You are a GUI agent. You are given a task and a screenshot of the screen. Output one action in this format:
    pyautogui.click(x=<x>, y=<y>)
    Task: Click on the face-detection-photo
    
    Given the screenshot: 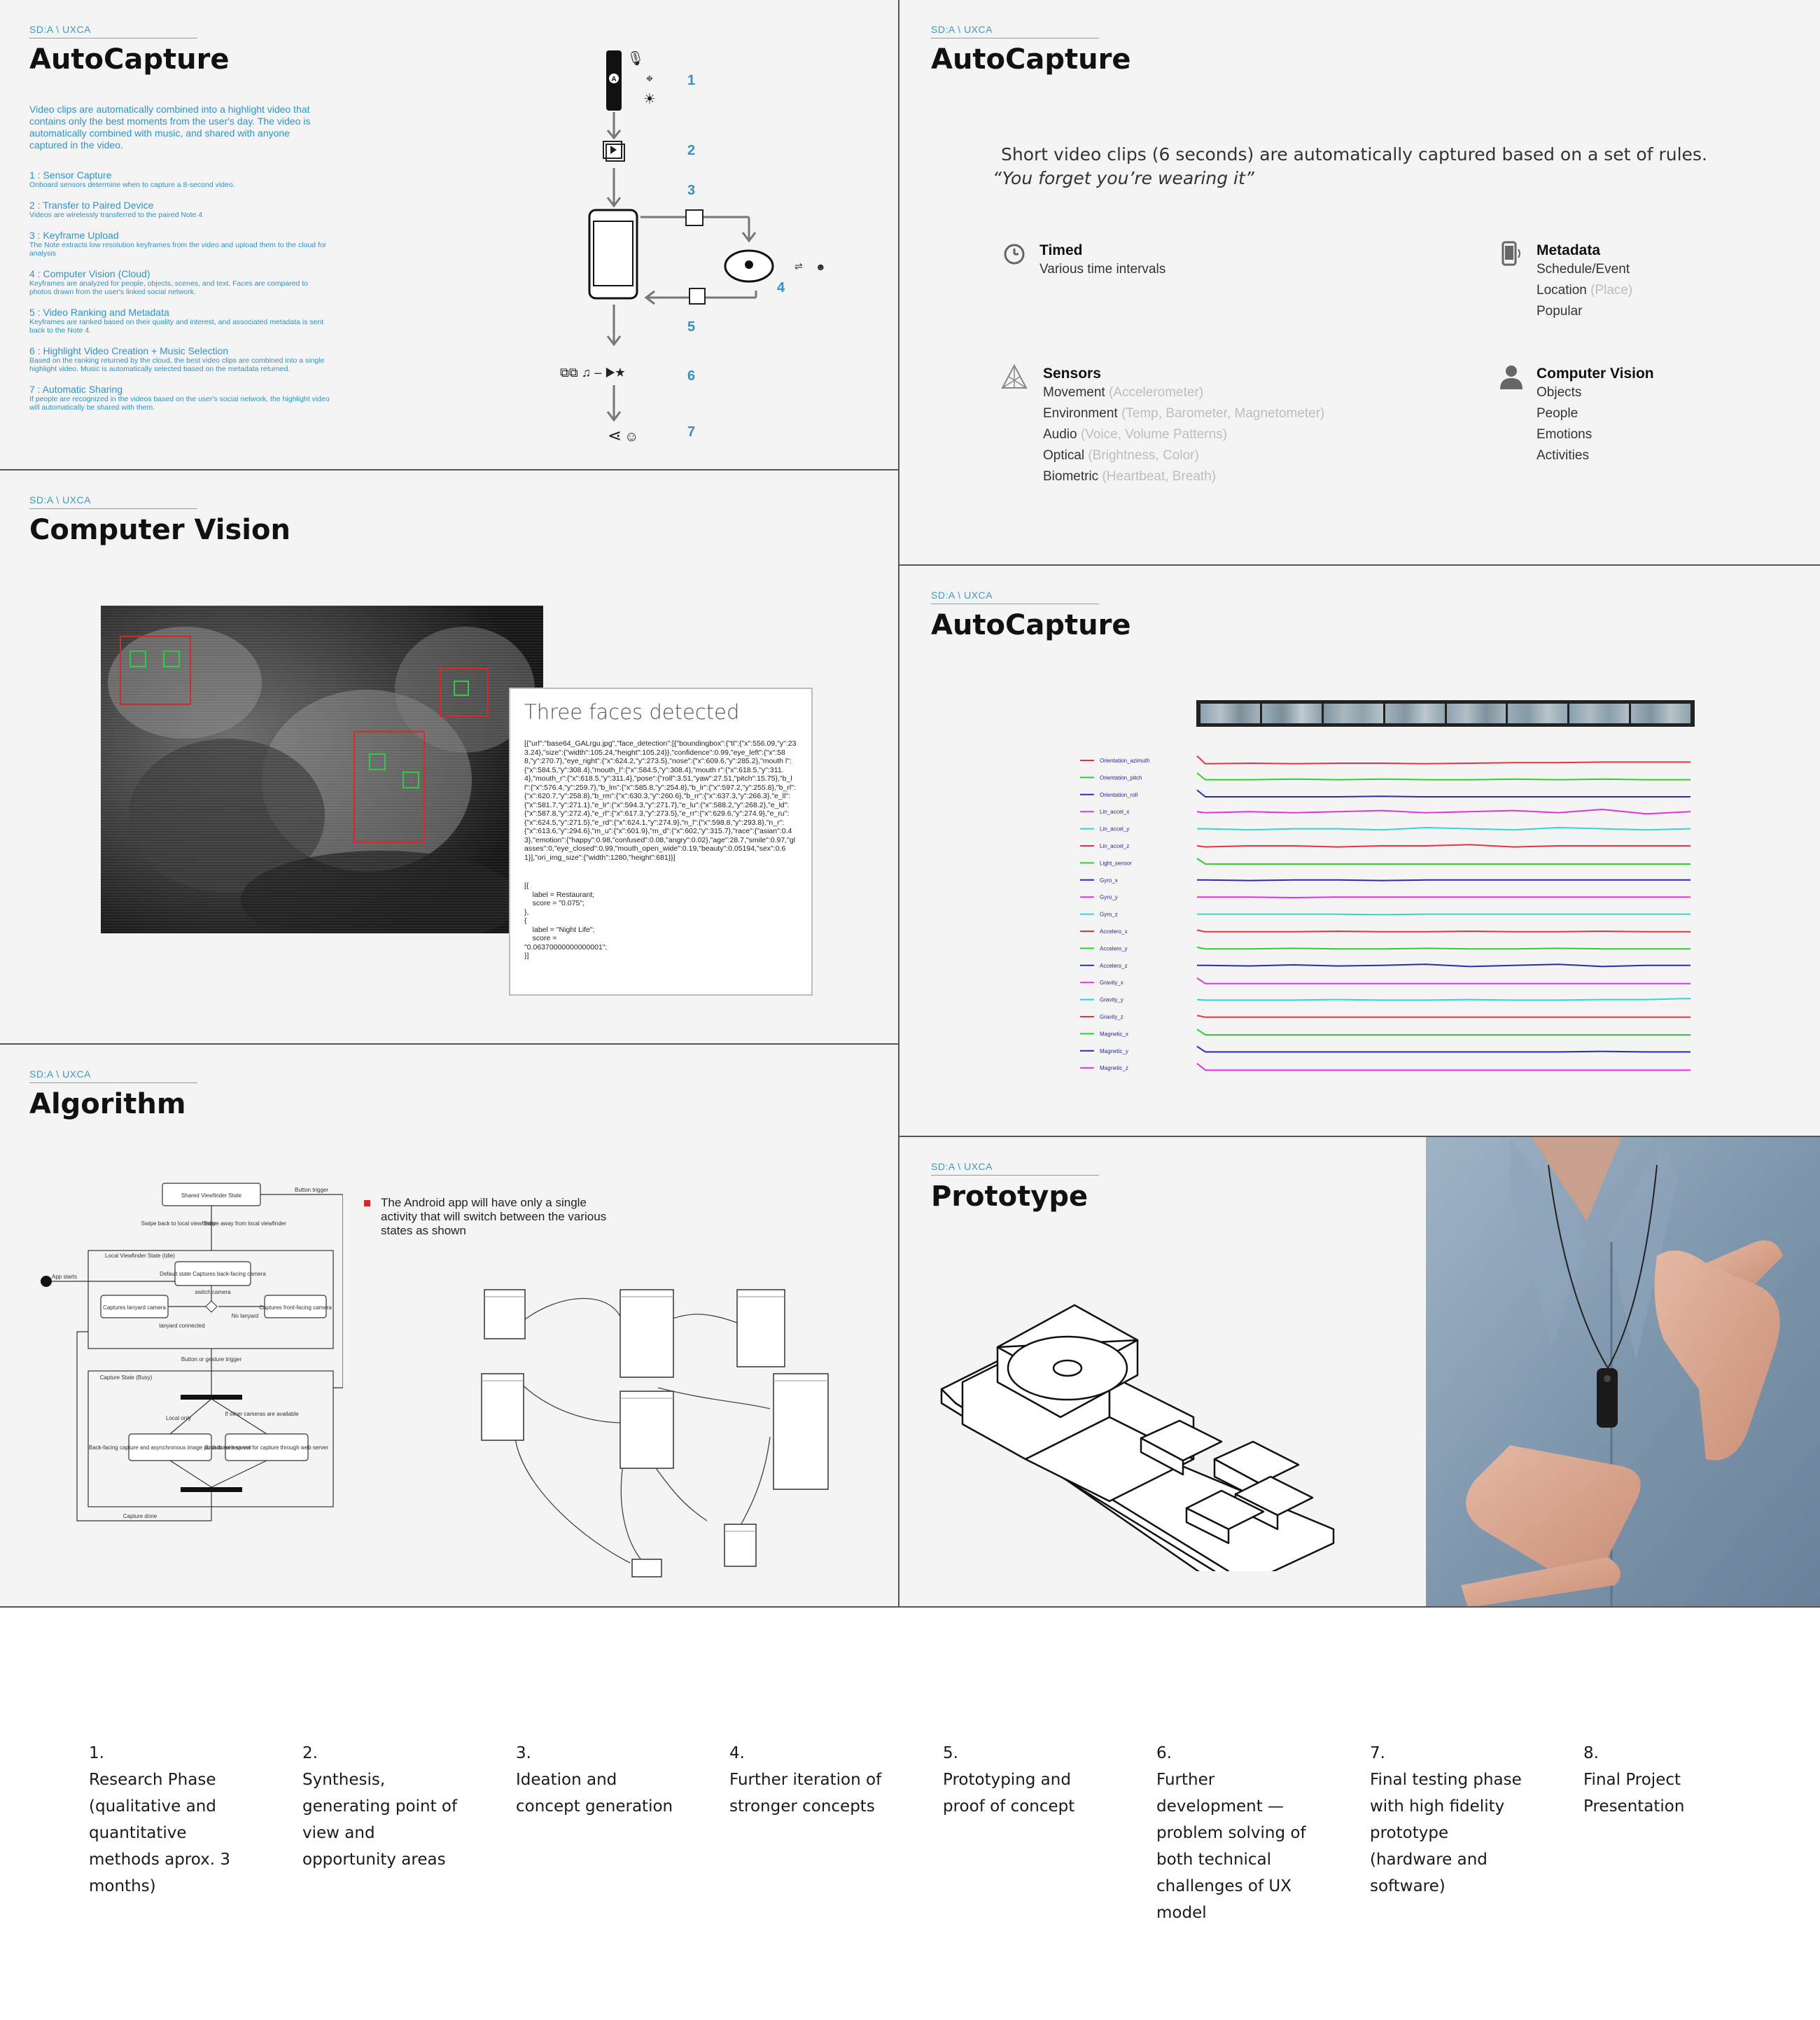 What is the action you would take?
    pyautogui.click(x=322, y=769)
    